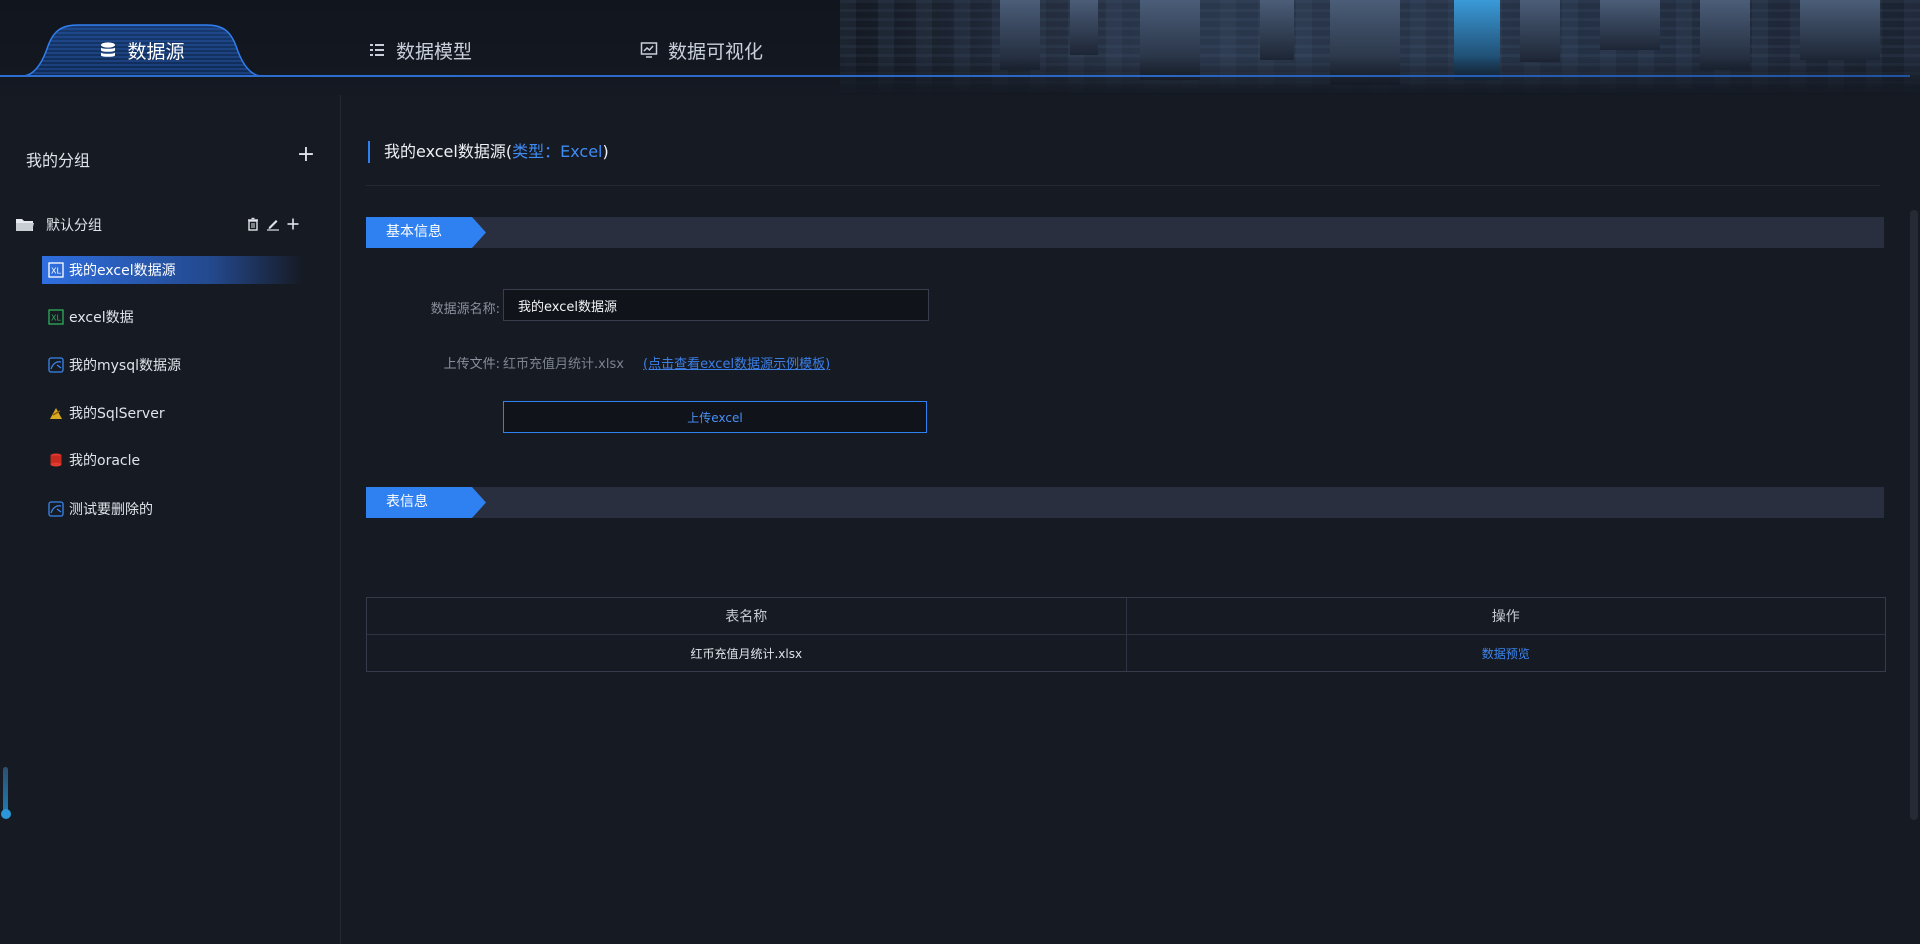 The height and width of the screenshot is (944, 1920). What do you see at coordinates (1125, 232) in the screenshot?
I see `section-basic-info: 基本信息` at bounding box center [1125, 232].